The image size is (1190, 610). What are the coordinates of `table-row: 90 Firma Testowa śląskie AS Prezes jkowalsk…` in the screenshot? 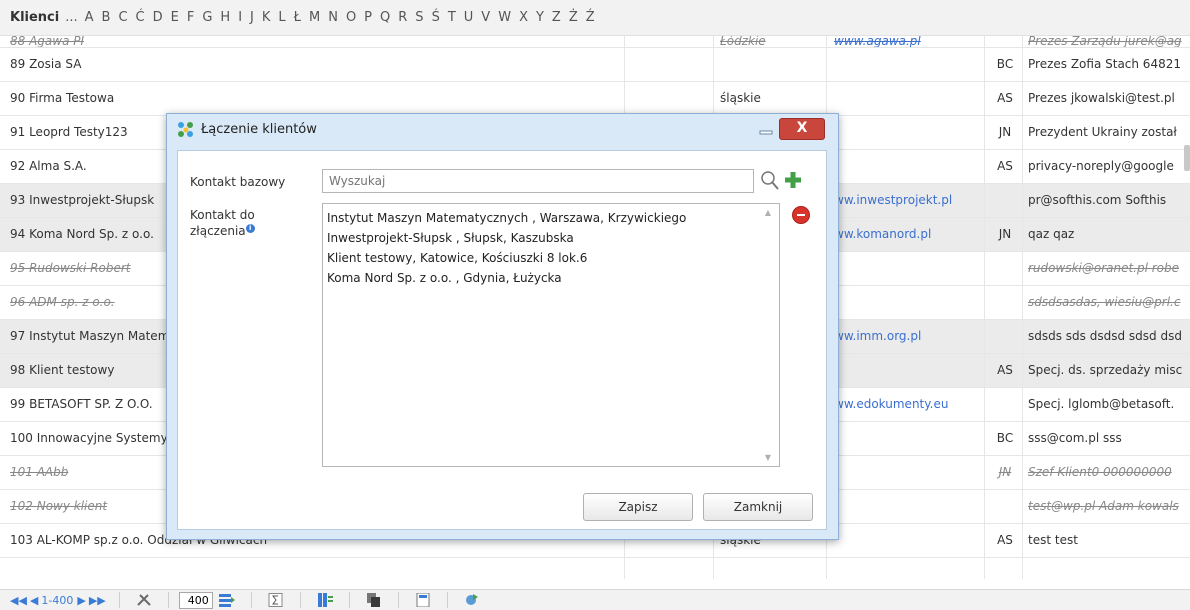 It's located at (595, 99).